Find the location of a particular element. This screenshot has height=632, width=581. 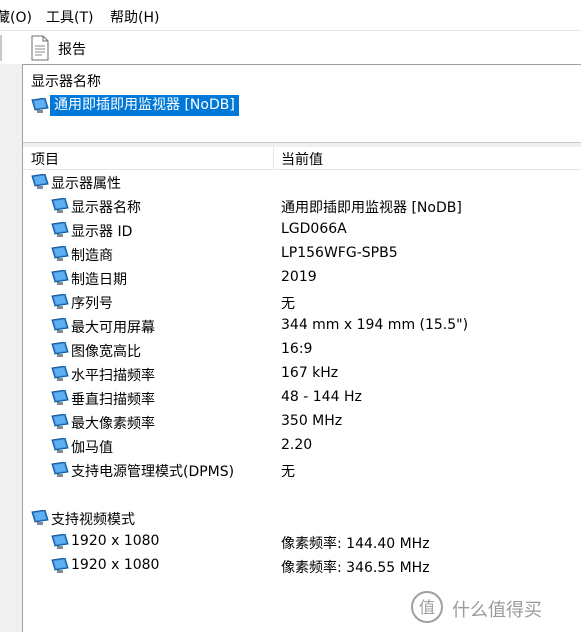

selected-device-name: 通用即插即用监视器 [NoDB] is located at coordinates (144, 105).